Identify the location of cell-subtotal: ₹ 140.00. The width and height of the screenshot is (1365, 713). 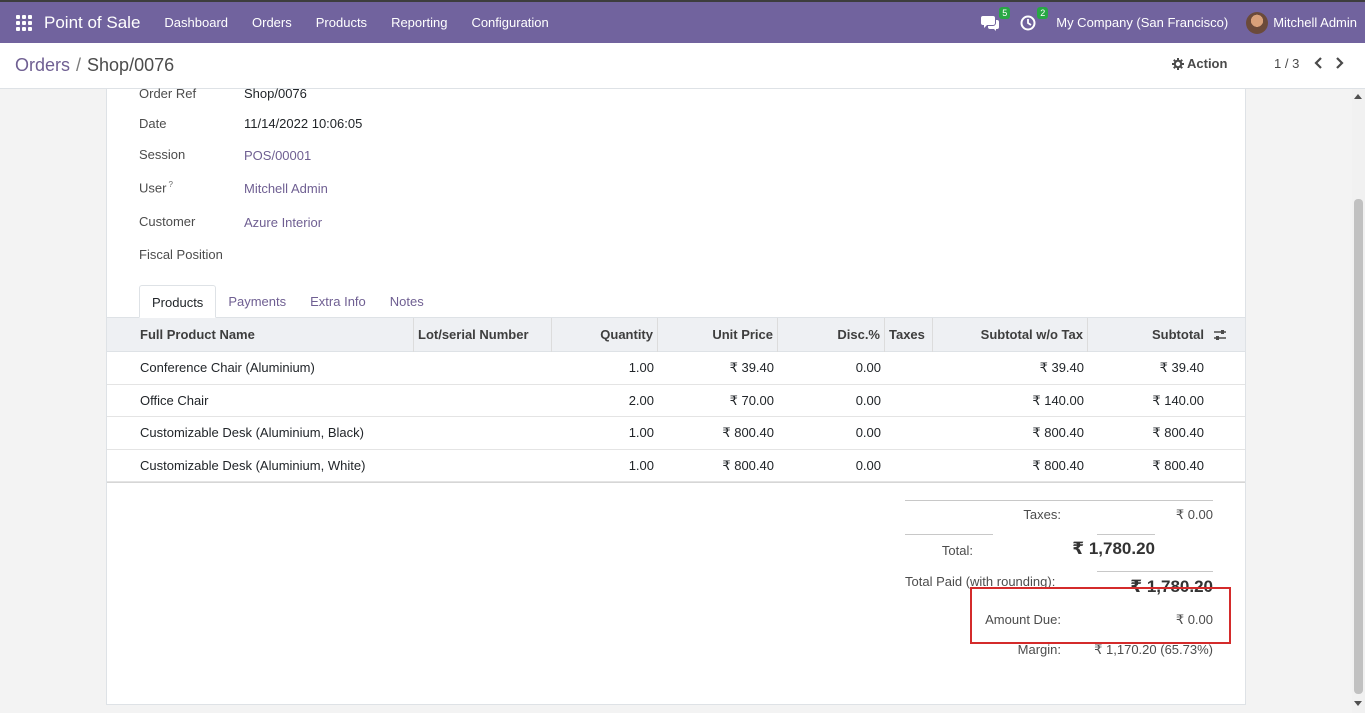
(1178, 400).